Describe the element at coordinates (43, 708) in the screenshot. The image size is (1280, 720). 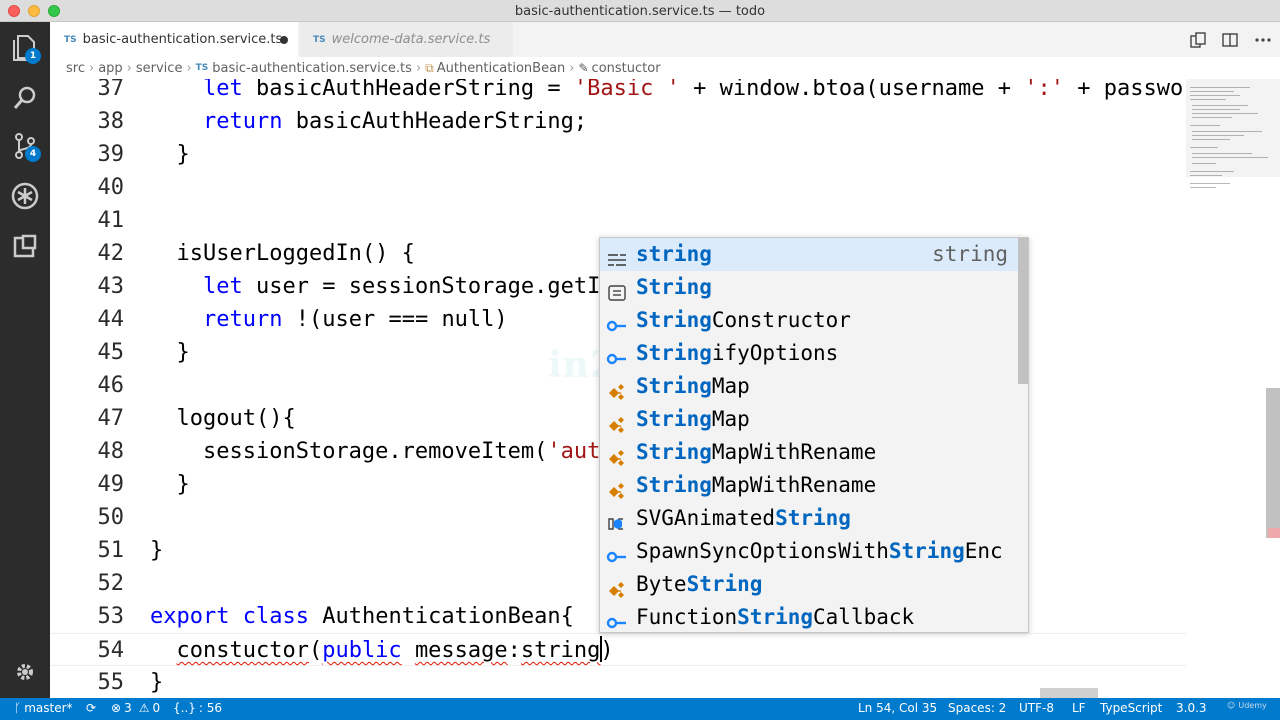
I see `git-branch: ᚴ master*` at that location.